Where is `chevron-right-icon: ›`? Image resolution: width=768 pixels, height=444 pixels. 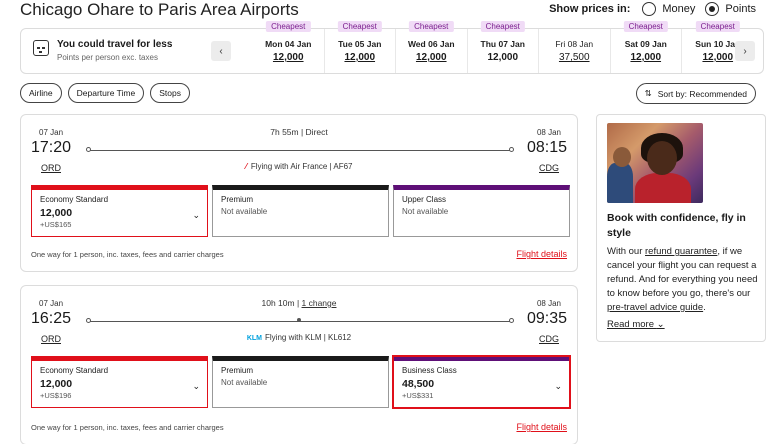 chevron-right-icon: › is located at coordinates (745, 51).